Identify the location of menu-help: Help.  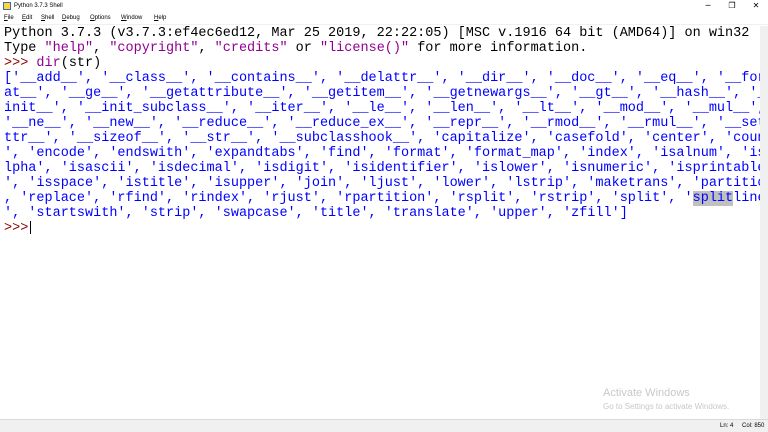
(160, 18).